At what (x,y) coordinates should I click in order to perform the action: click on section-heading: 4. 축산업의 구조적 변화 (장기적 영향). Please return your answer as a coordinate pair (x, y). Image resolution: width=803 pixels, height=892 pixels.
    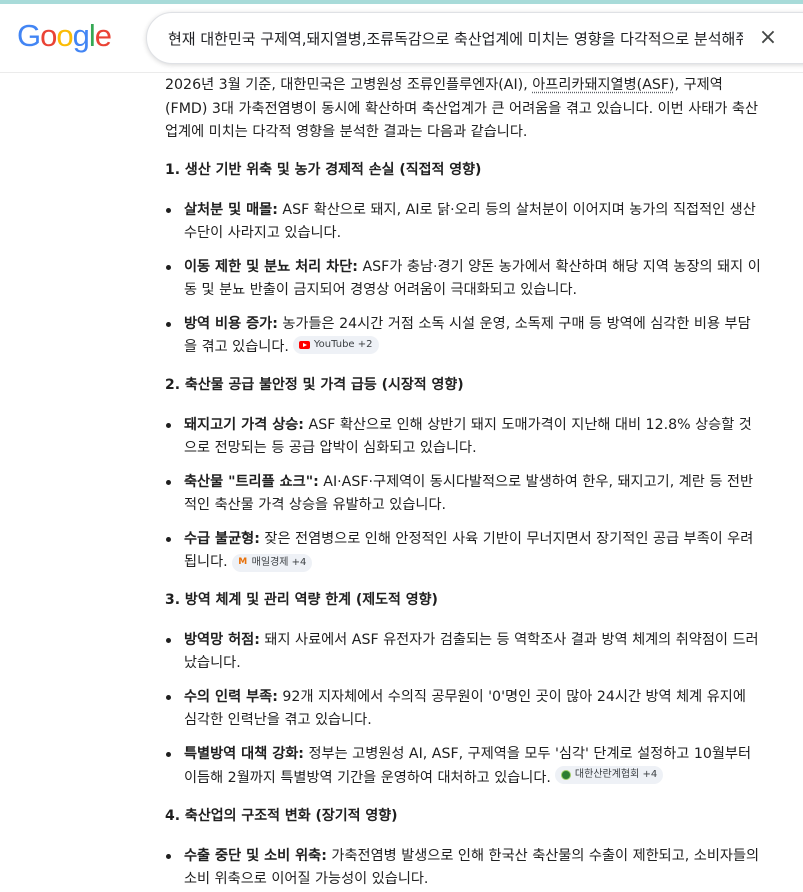
    Looking at the image, I should click on (281, 815).